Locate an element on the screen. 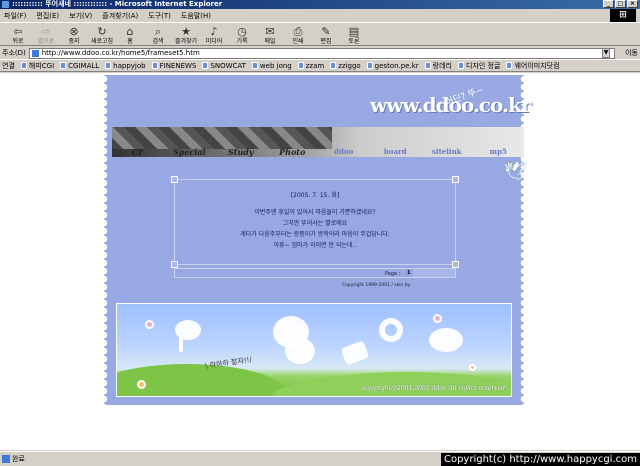  search-button: ⌕ 검색 is located at coordinates (158, 35).